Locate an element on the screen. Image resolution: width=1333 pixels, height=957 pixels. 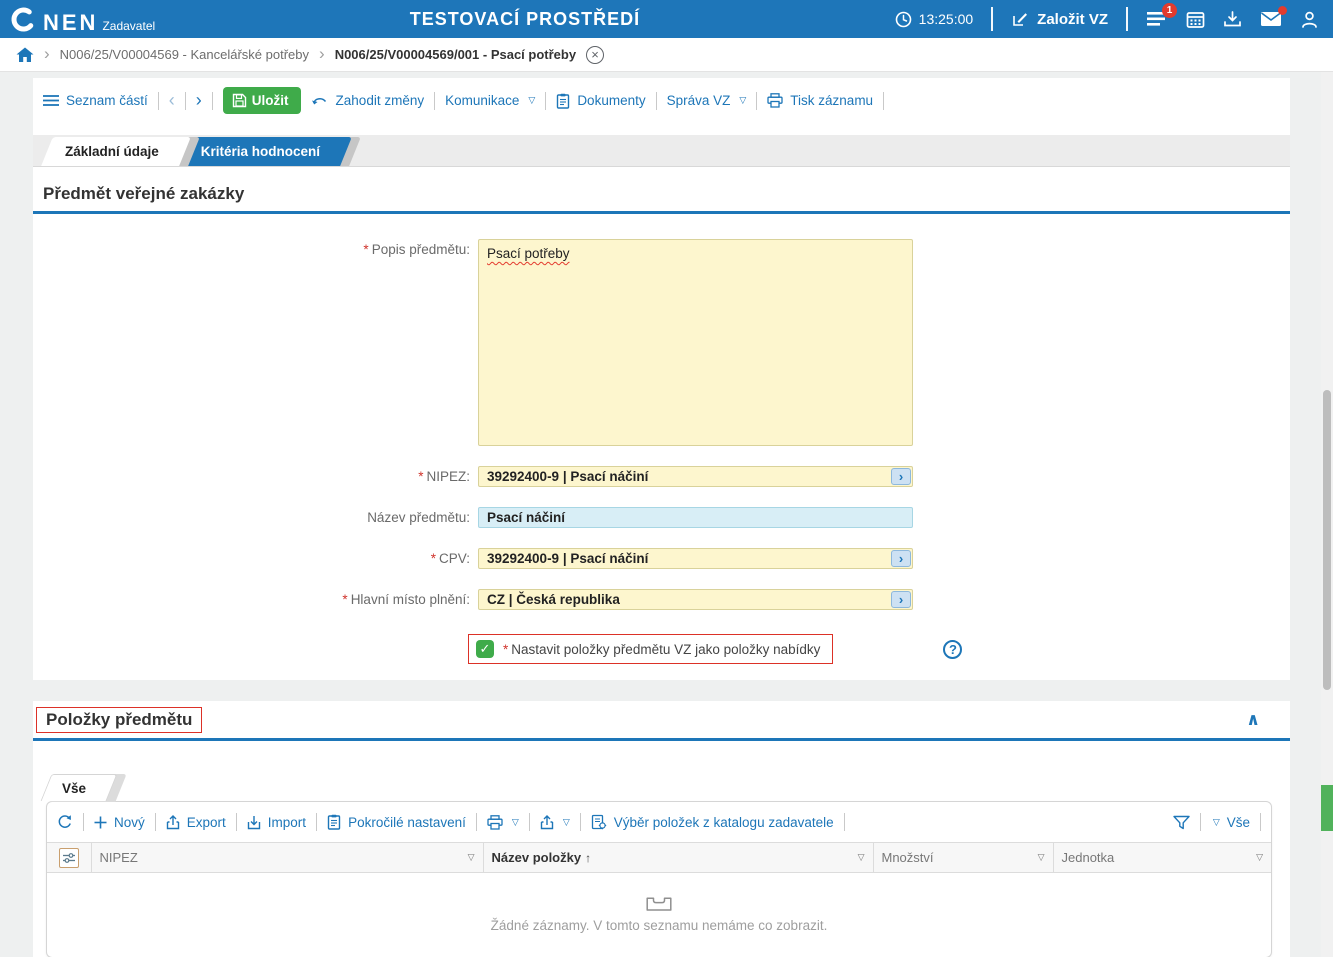
new-item-button: Nový is located at coordinates (119, 822).